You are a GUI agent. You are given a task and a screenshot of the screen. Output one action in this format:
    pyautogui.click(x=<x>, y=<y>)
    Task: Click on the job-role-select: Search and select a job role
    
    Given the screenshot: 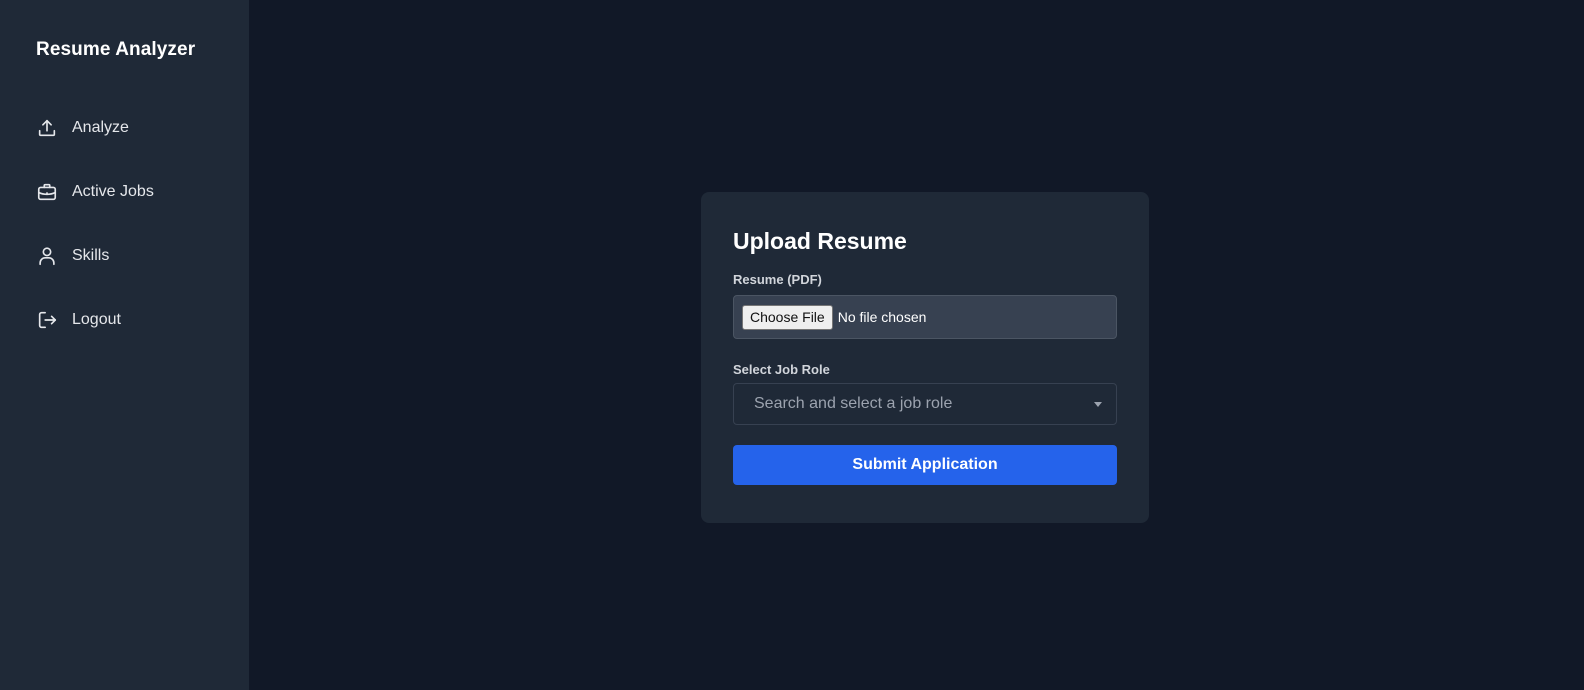 What is the action you would take?
    pyautogui.click(x=925, y=404)
    